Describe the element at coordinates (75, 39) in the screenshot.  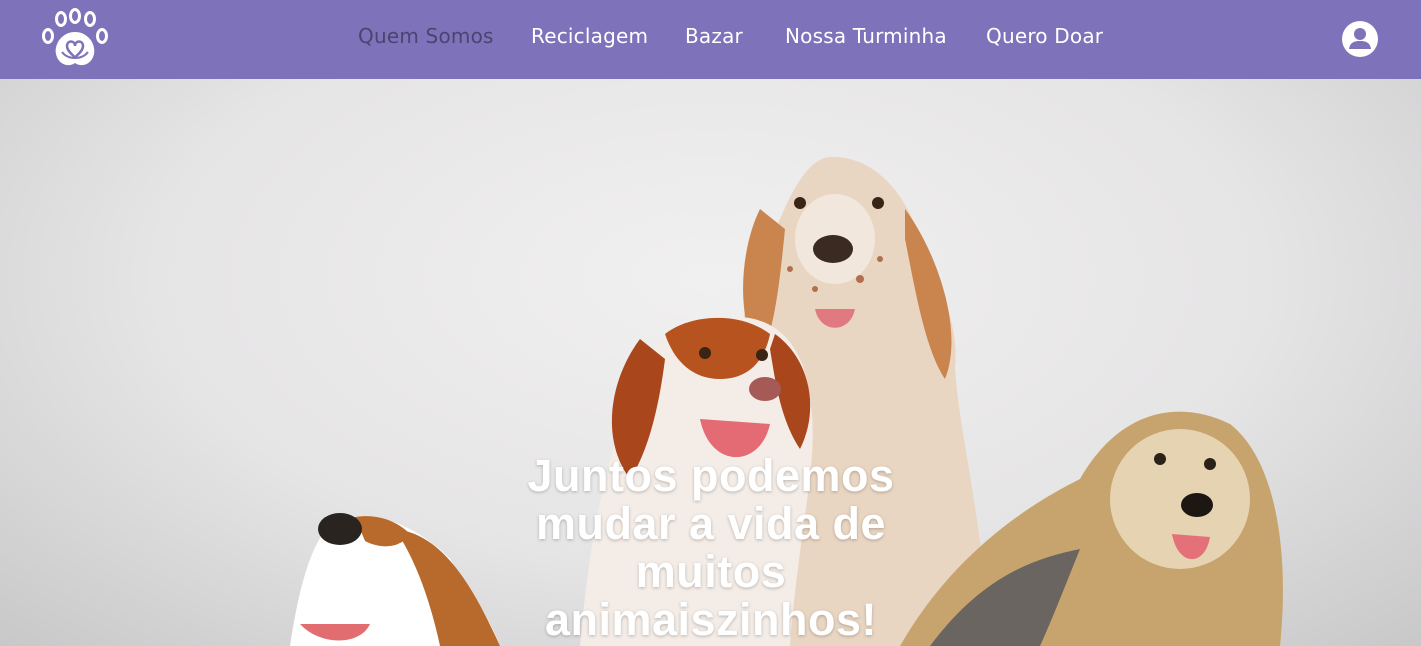
I see `paw-logo-icon` at that location.